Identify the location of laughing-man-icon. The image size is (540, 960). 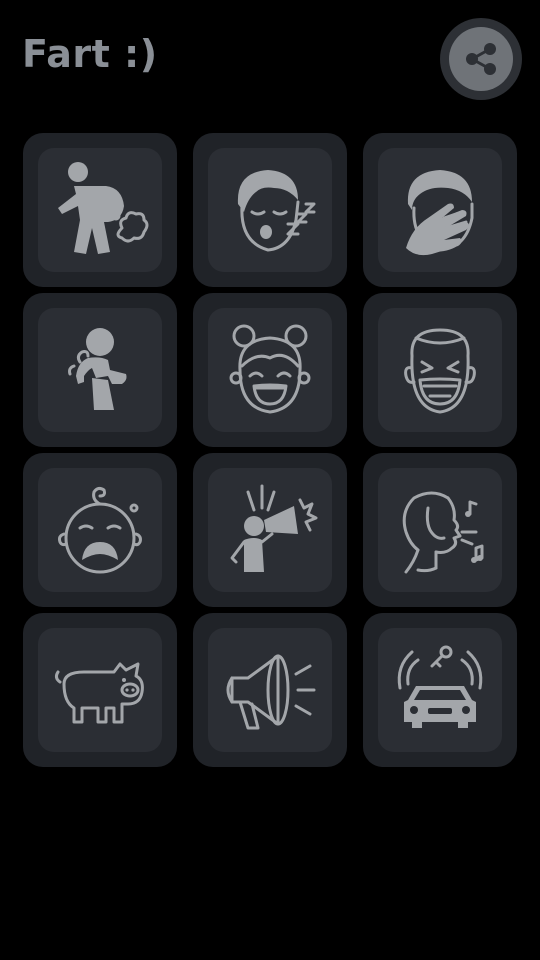
(440, 371).